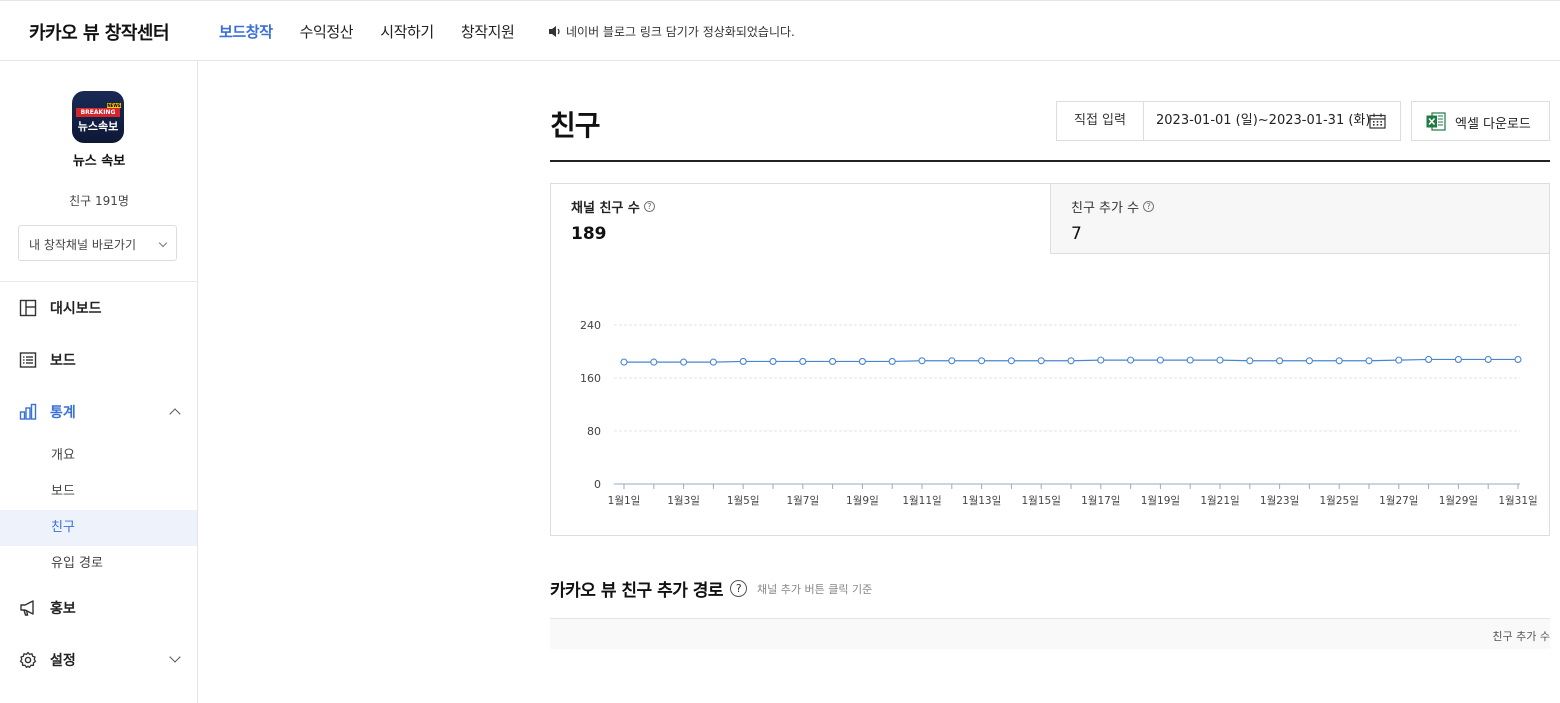 This screenshot has width=1560, height=703. I want to click on global-nav: 보드창작 수익정산 시작하기 창작지원, so click(380, 31).